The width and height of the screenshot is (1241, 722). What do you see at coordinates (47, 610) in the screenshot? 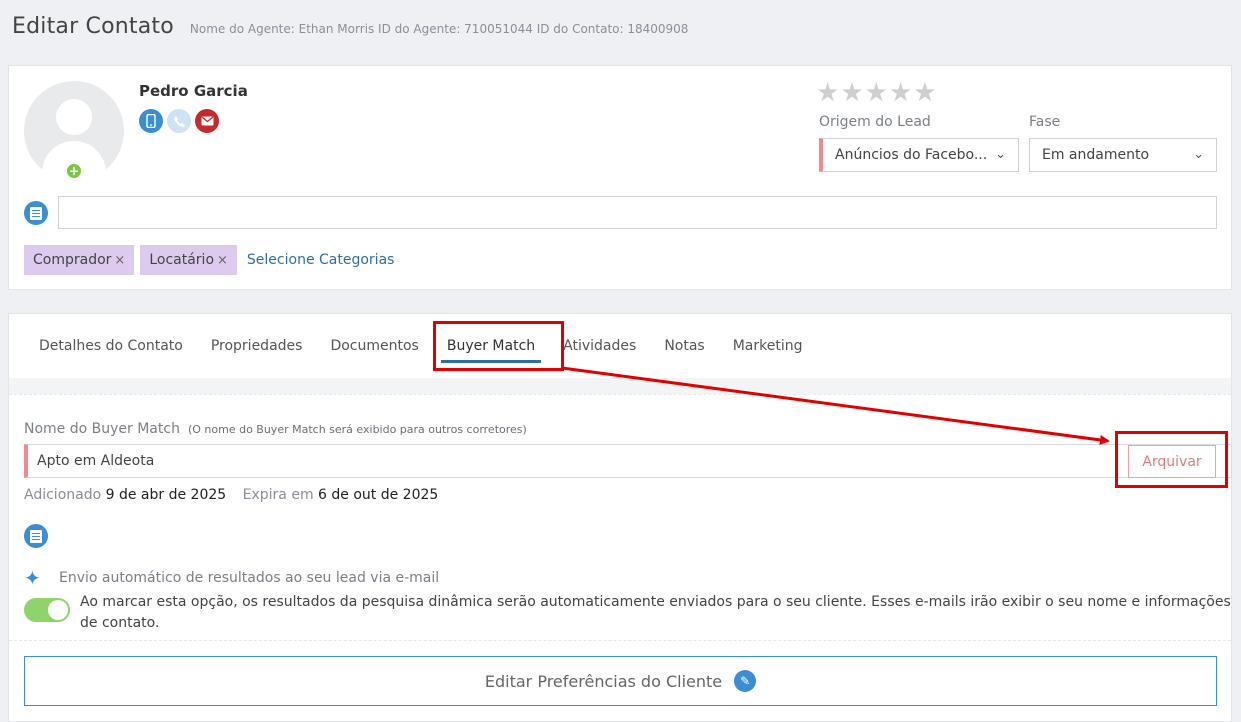
I see `auto-send-toggle` at bounding box center [47, 610].